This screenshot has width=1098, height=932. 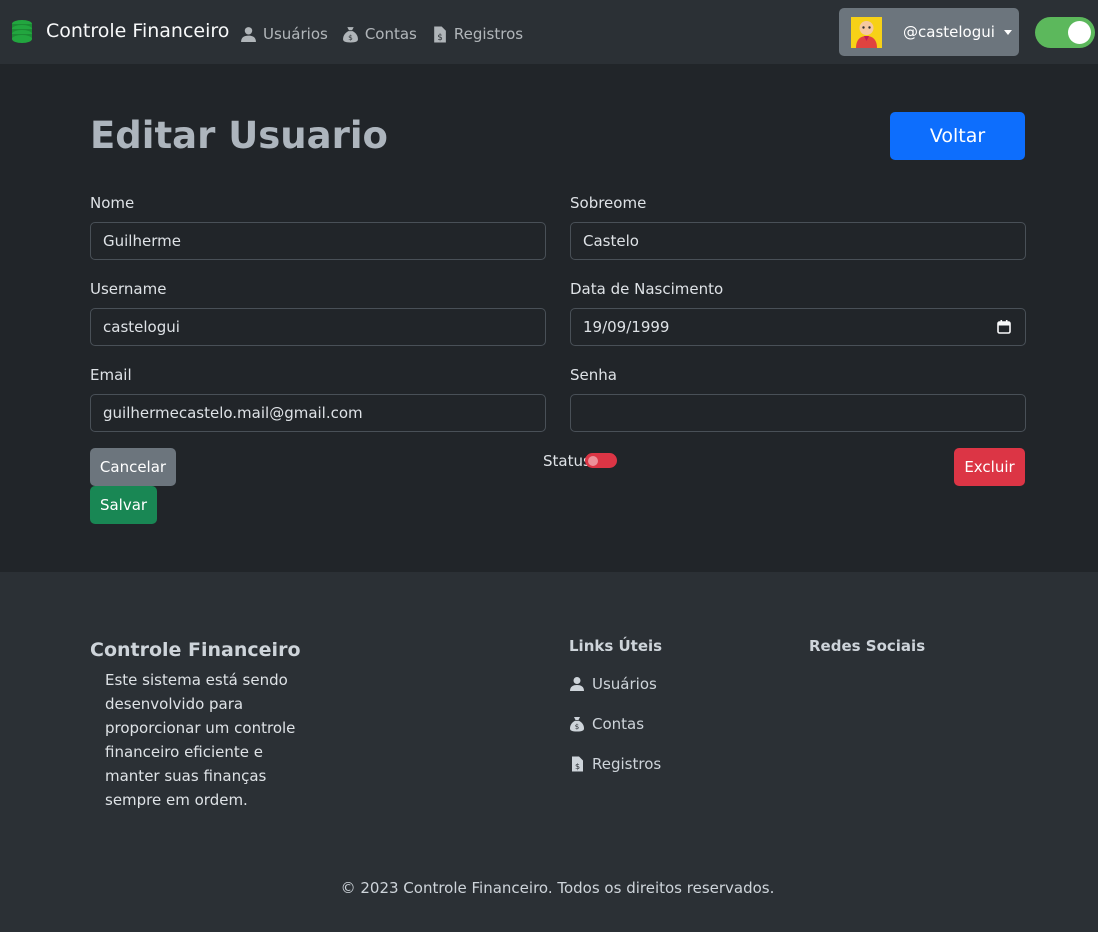 I want to click on senha-label: Senha, so click(x=593, y=375).